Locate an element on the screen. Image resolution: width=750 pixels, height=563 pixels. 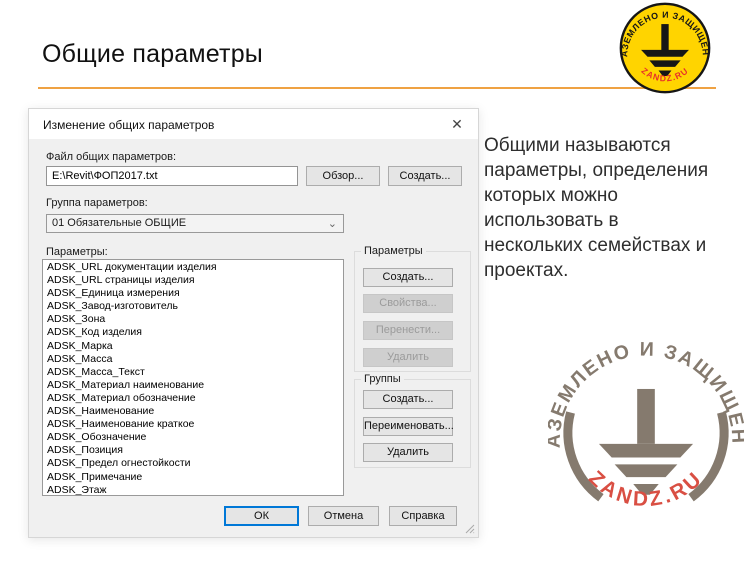
list-item: ADSK_Материал обозначение is located at coordinates (193, 398).